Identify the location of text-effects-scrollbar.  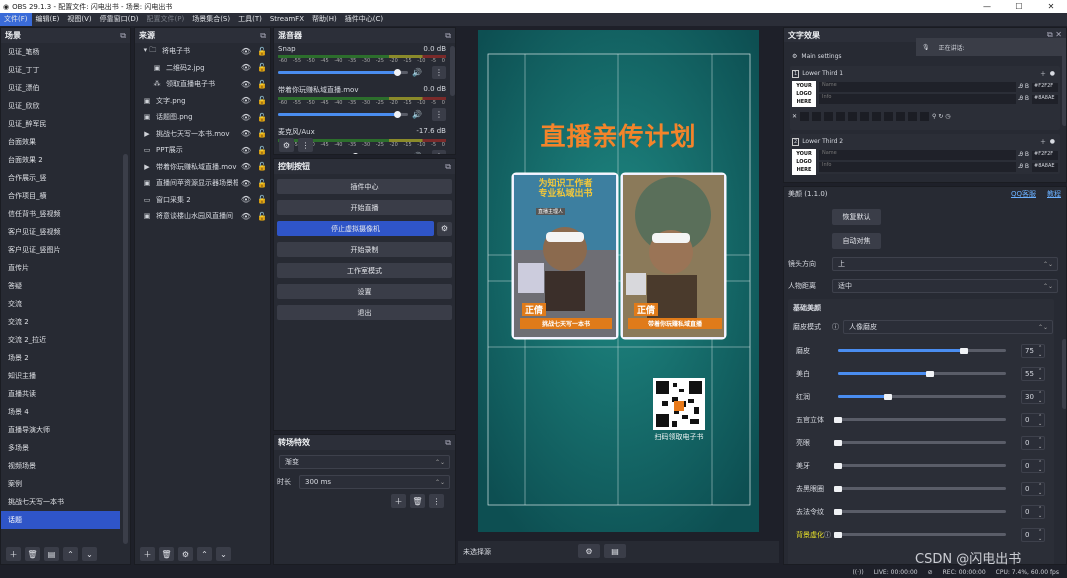
(1064, 86).